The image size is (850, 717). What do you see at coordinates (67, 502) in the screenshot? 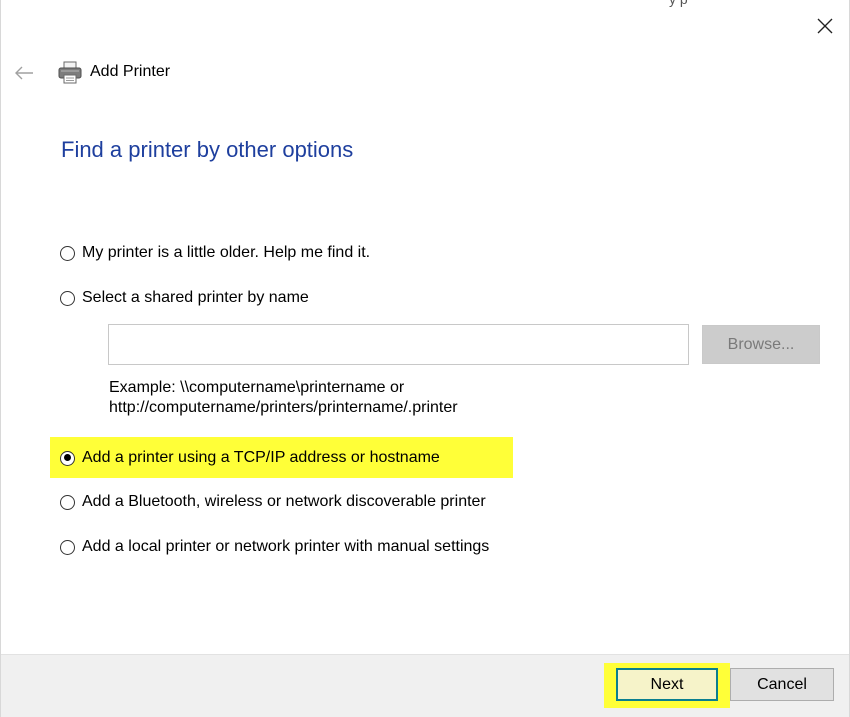
I see `radio-bluetooth-wireless` at bounding box center [67, 502].